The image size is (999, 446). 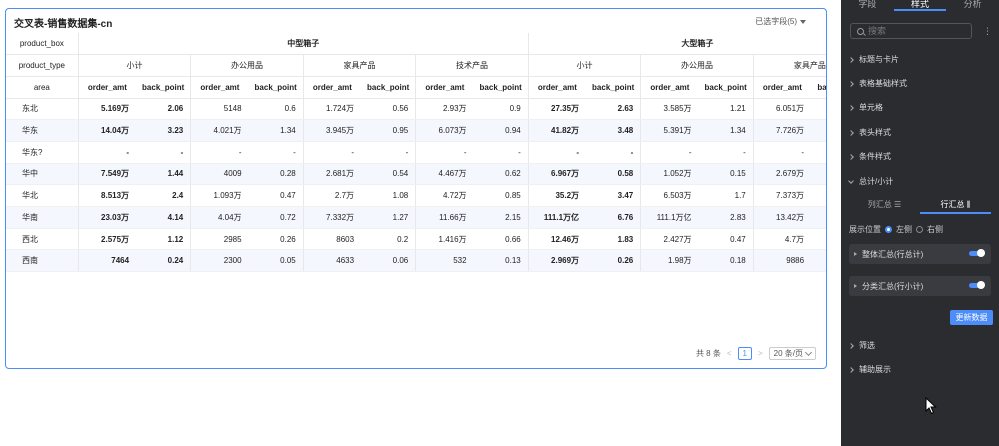 I want to click on section-filter: 筛选, so click(x=861, y=345).